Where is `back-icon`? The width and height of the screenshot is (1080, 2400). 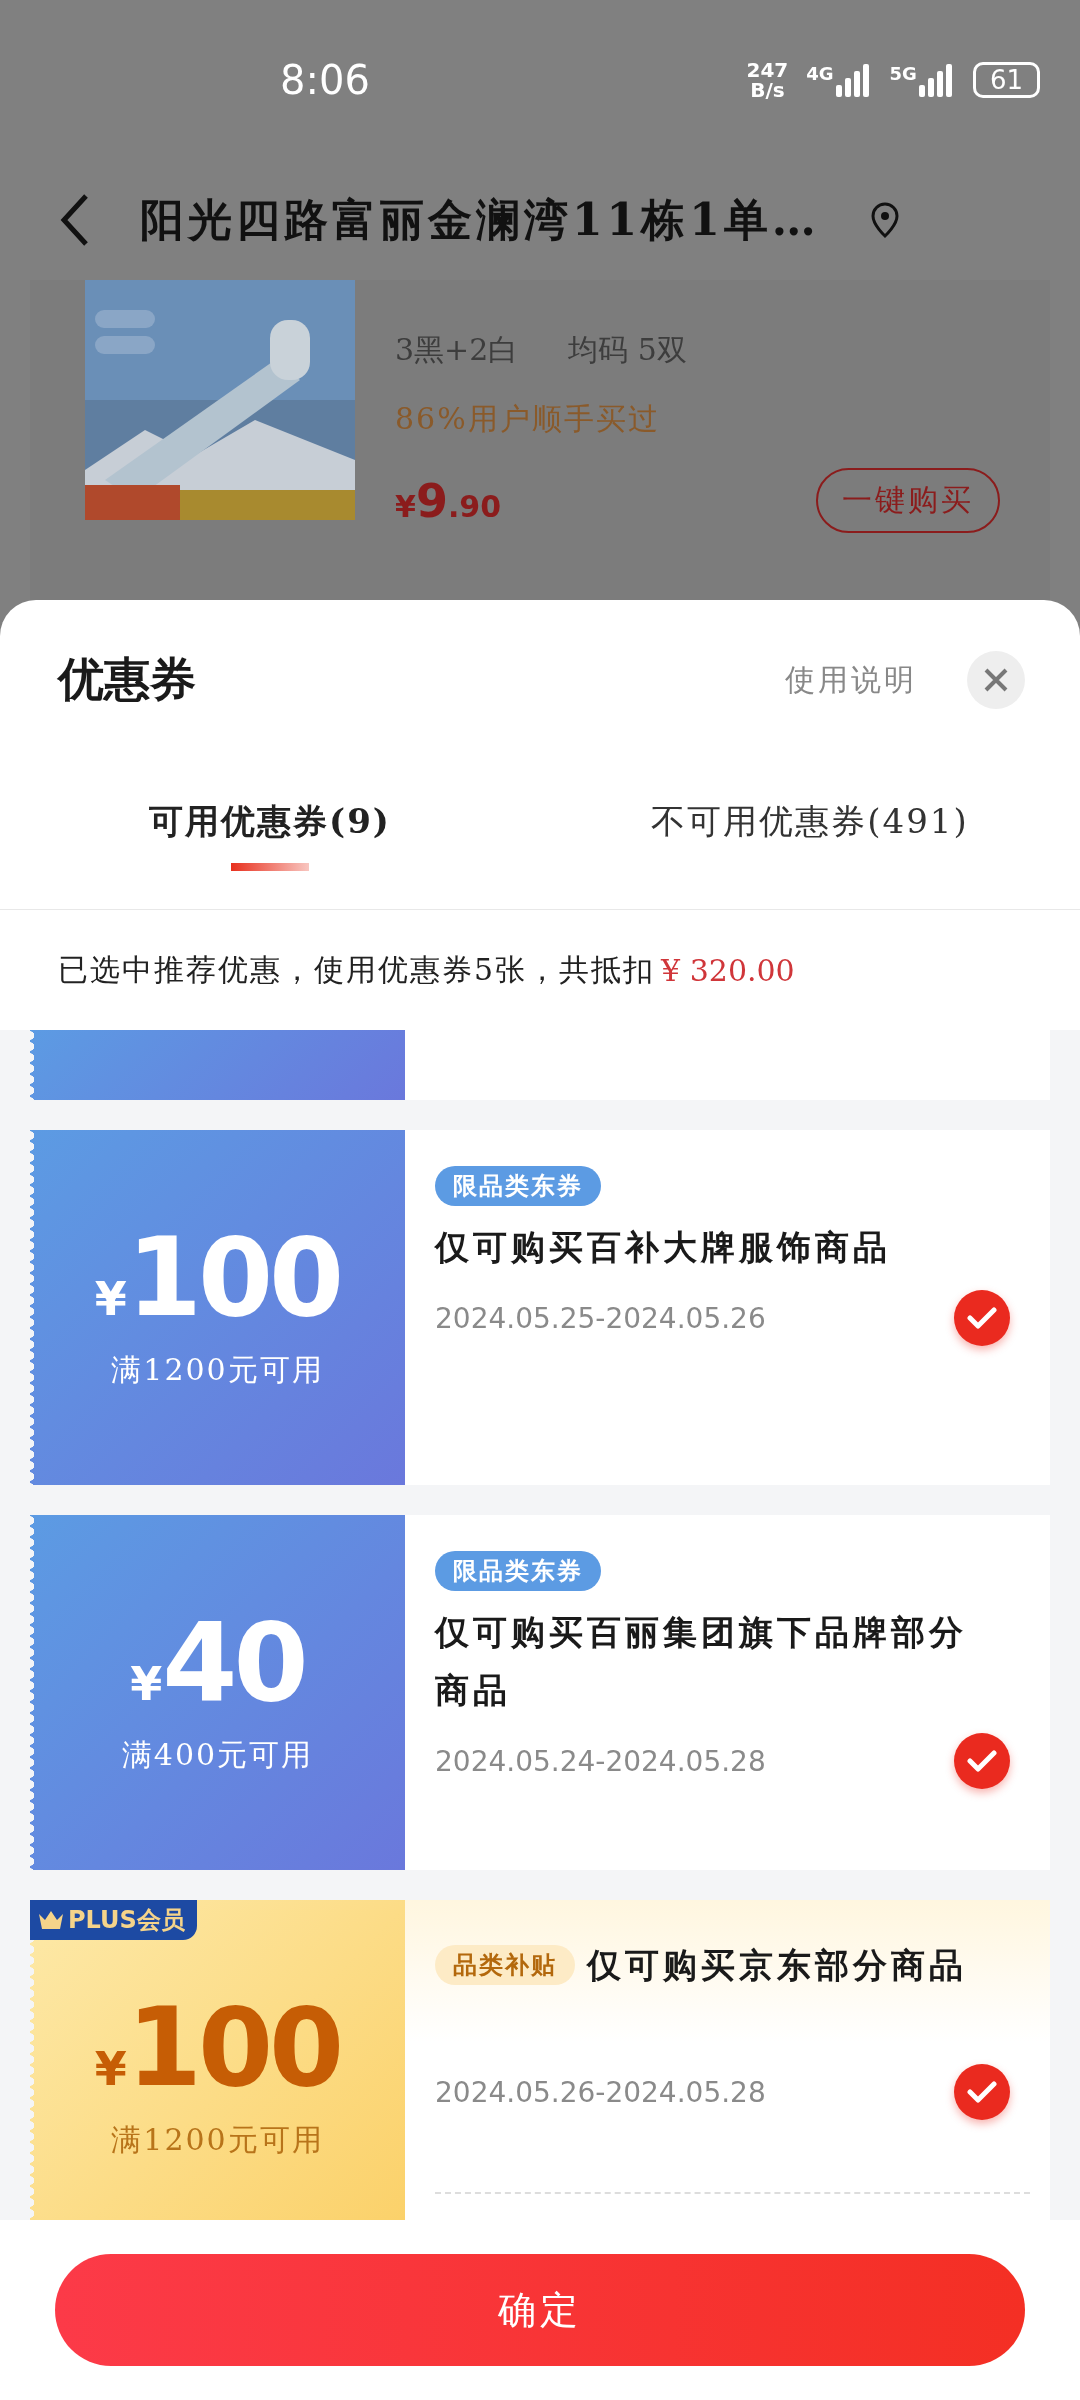
back-icon is located at coordinates (75, 220).